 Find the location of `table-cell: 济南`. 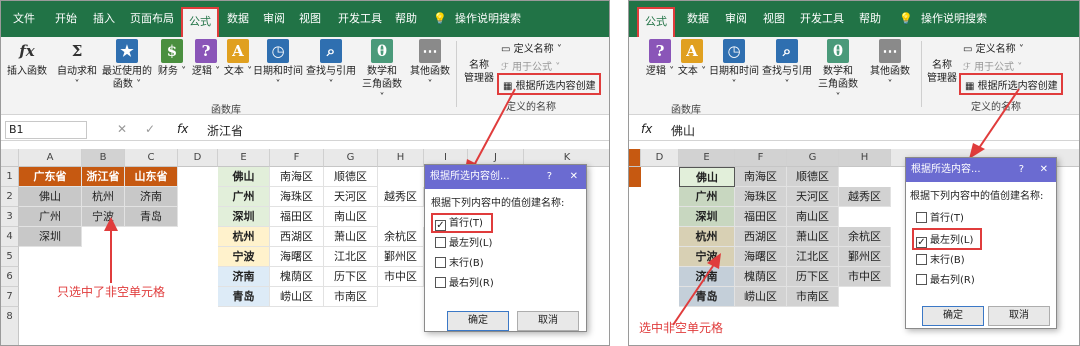

table-cell: 济南 is located at coordinates (151, 197).